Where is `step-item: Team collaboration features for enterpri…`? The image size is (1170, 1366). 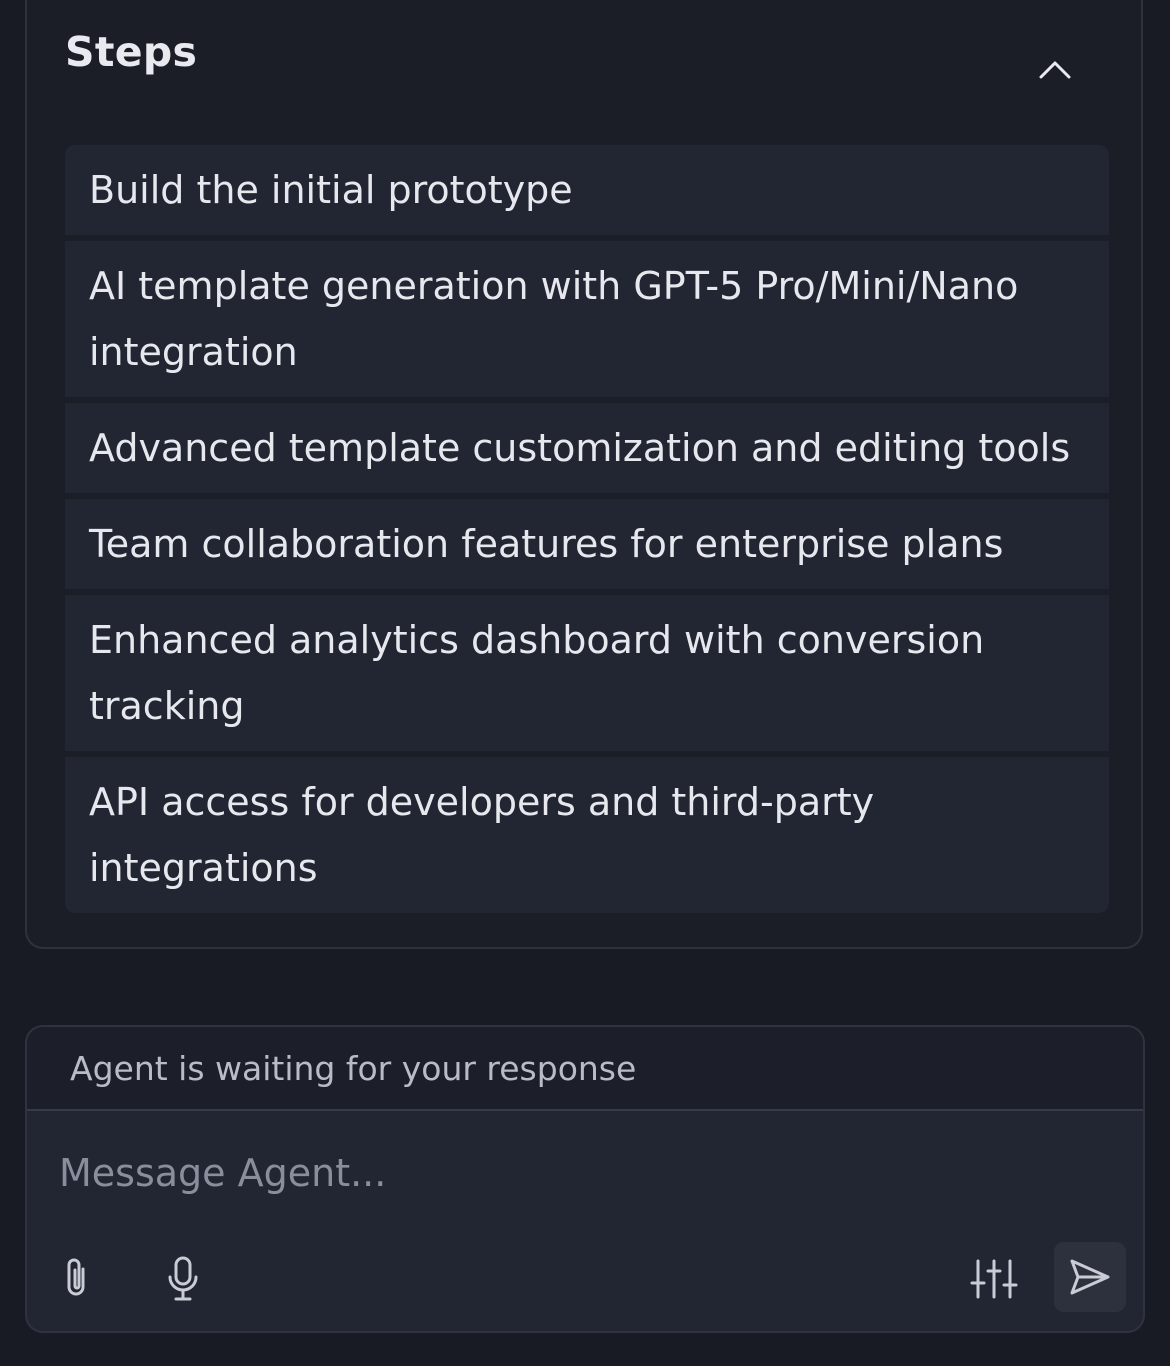
step-item: Team collaboration features for enterpri… is located at coordinates (587, 544).